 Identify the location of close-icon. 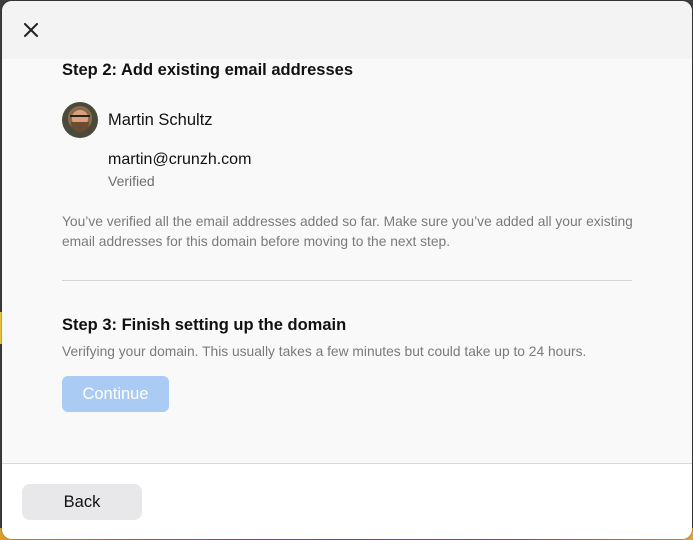
(31, 30).